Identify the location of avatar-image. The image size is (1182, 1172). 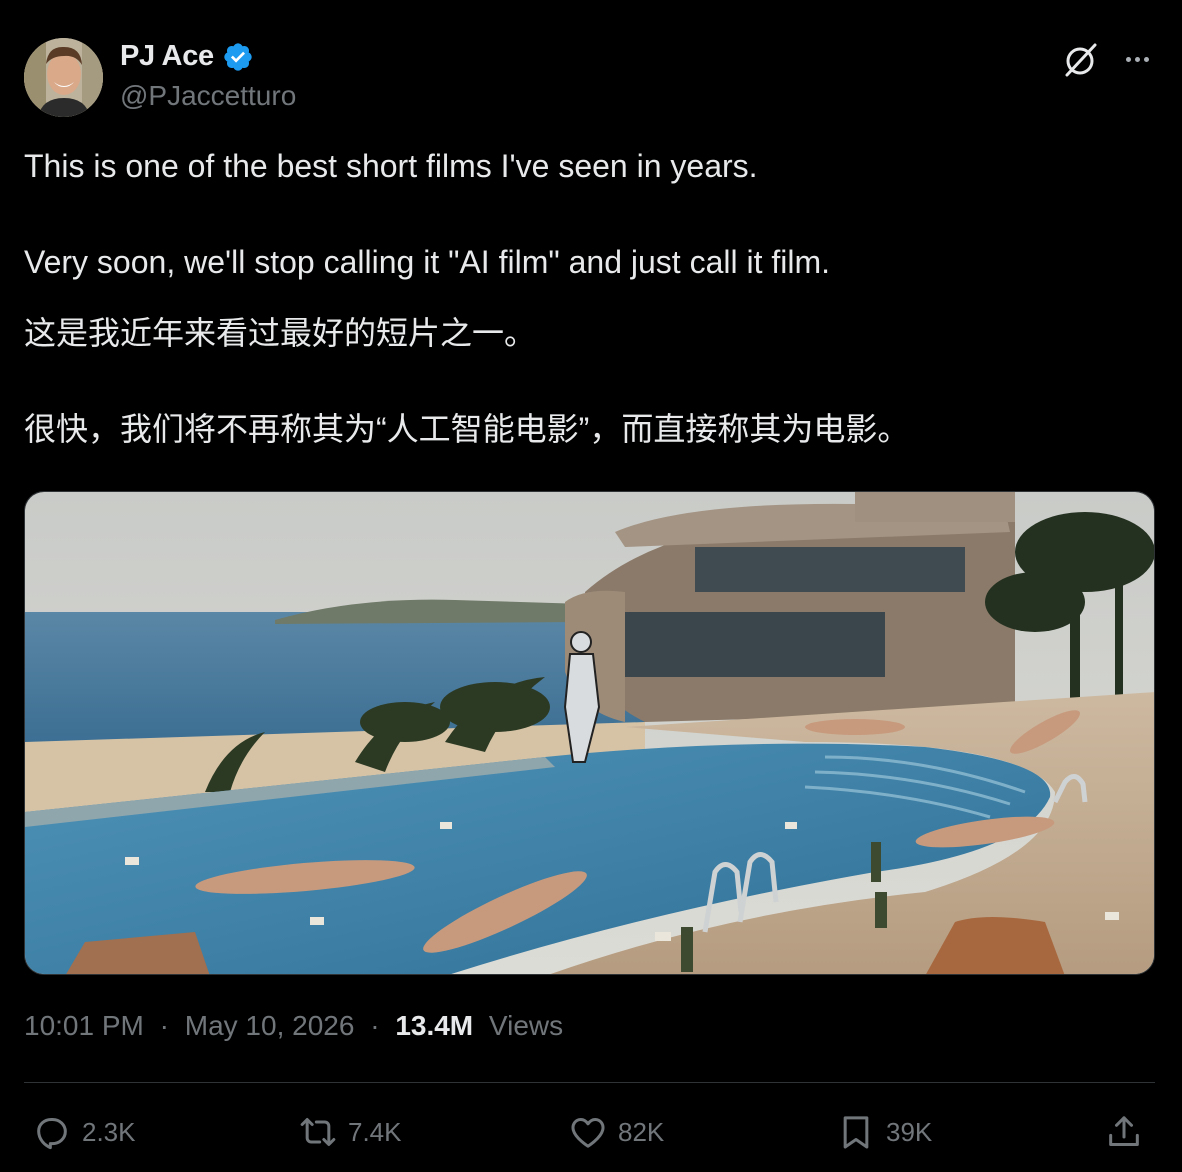
(63, 77).